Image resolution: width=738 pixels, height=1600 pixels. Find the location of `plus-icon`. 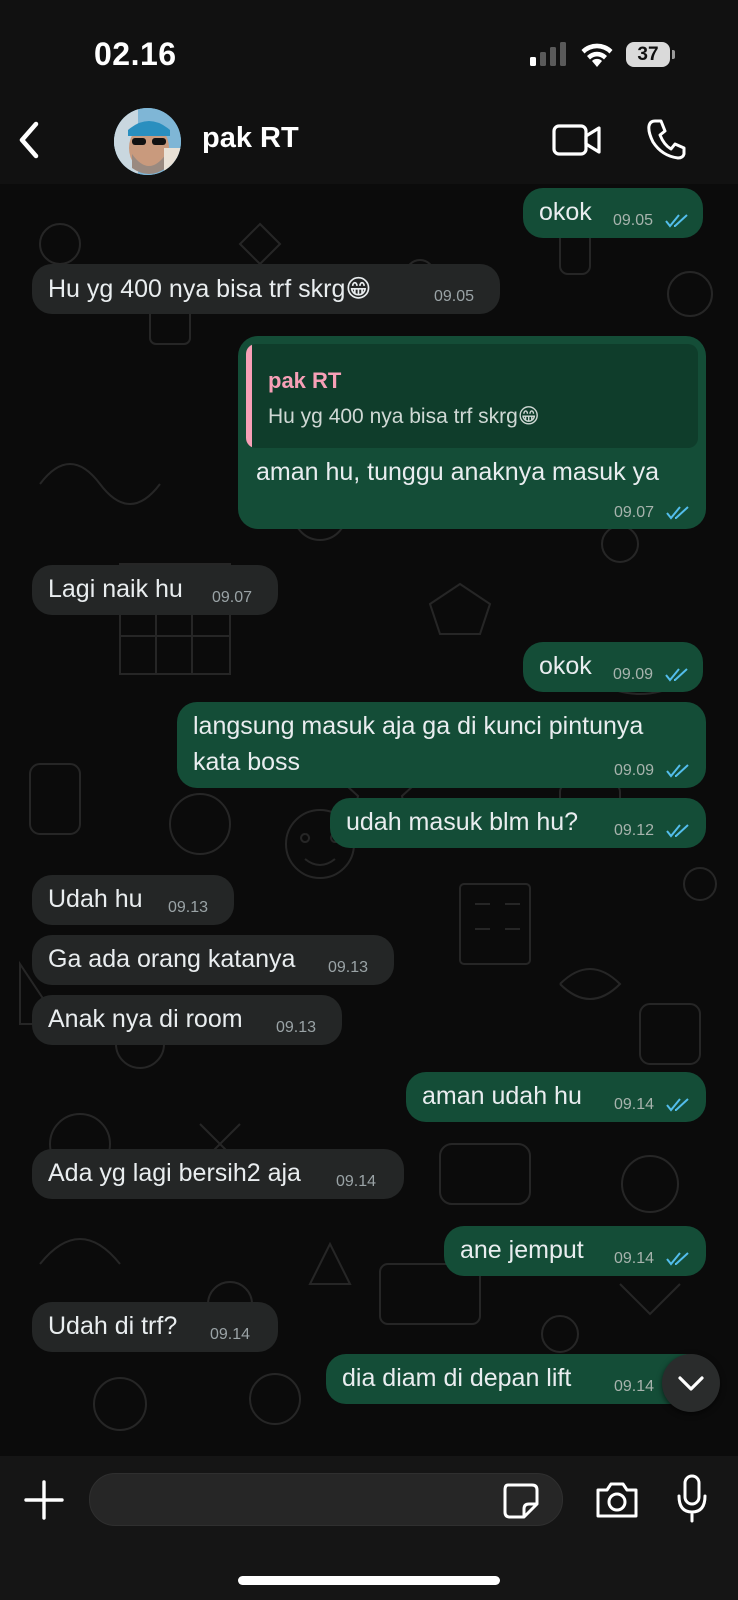

plus-icon is located at coordinates (44, 1500).